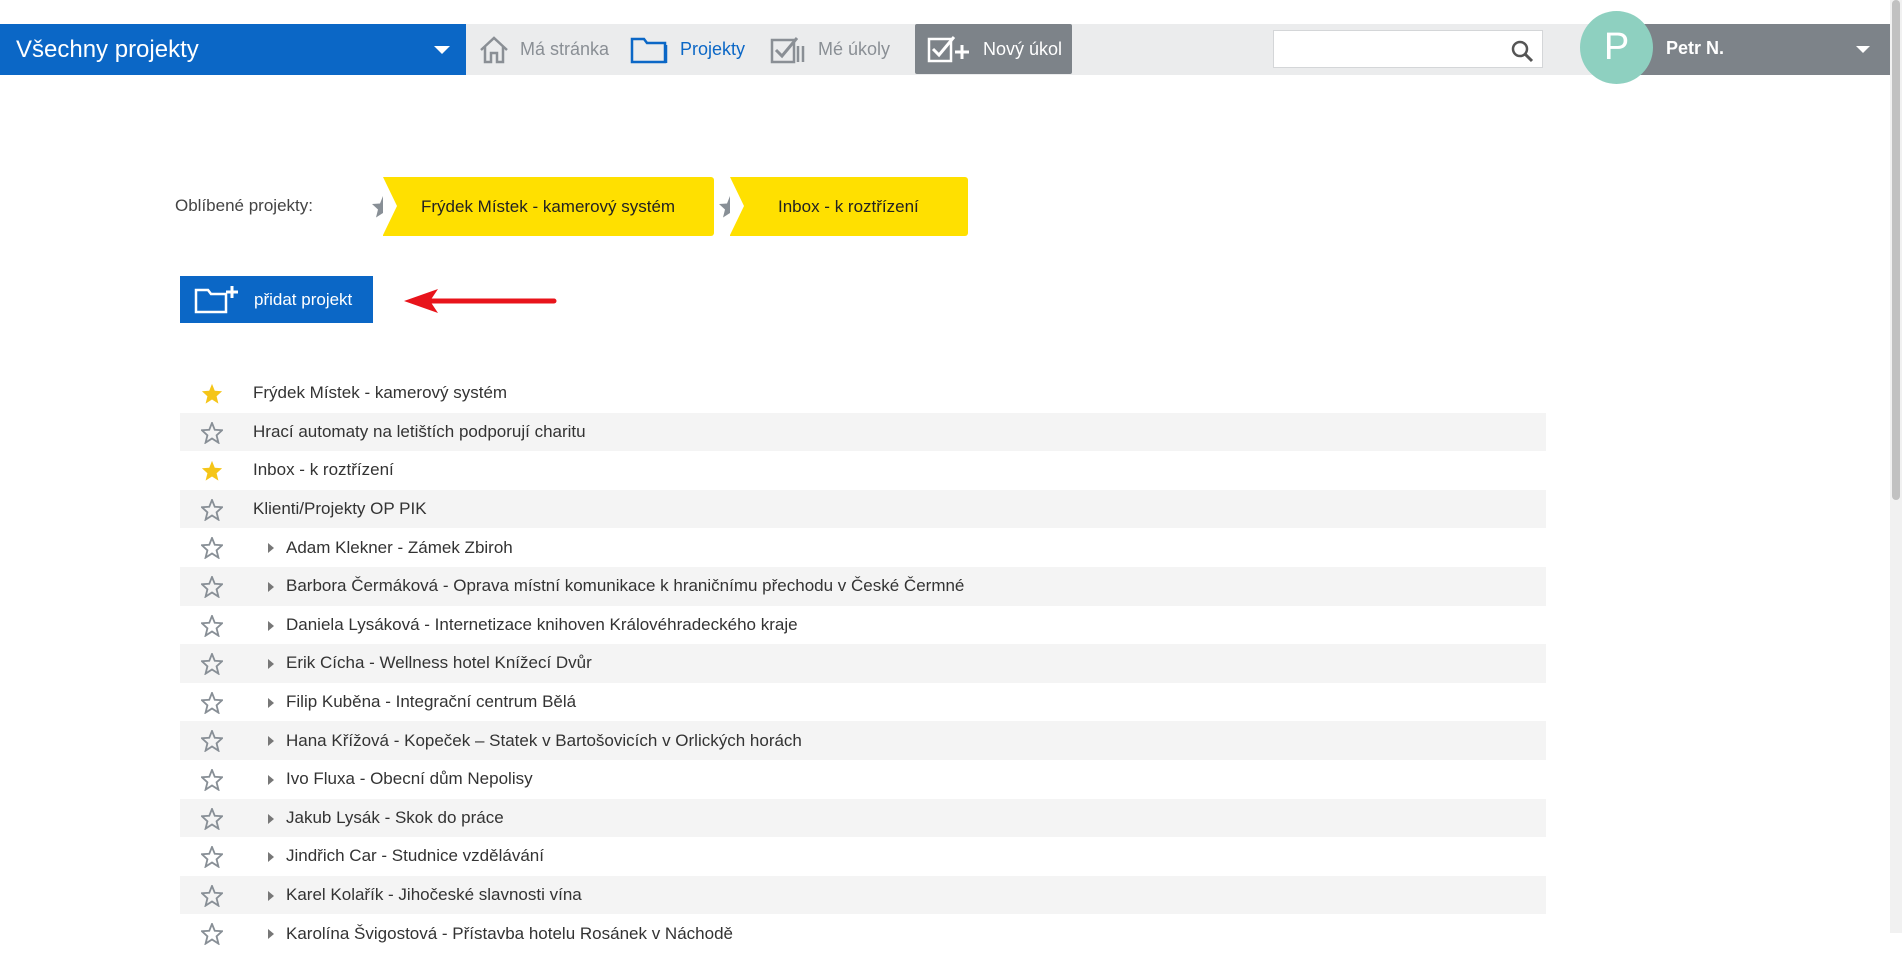 The height and width of the screenshot is (953, 1902). Describe the element at coordinates (713, 49) in the screenshot. I see `nav-projects-label: Projekty` at that location.